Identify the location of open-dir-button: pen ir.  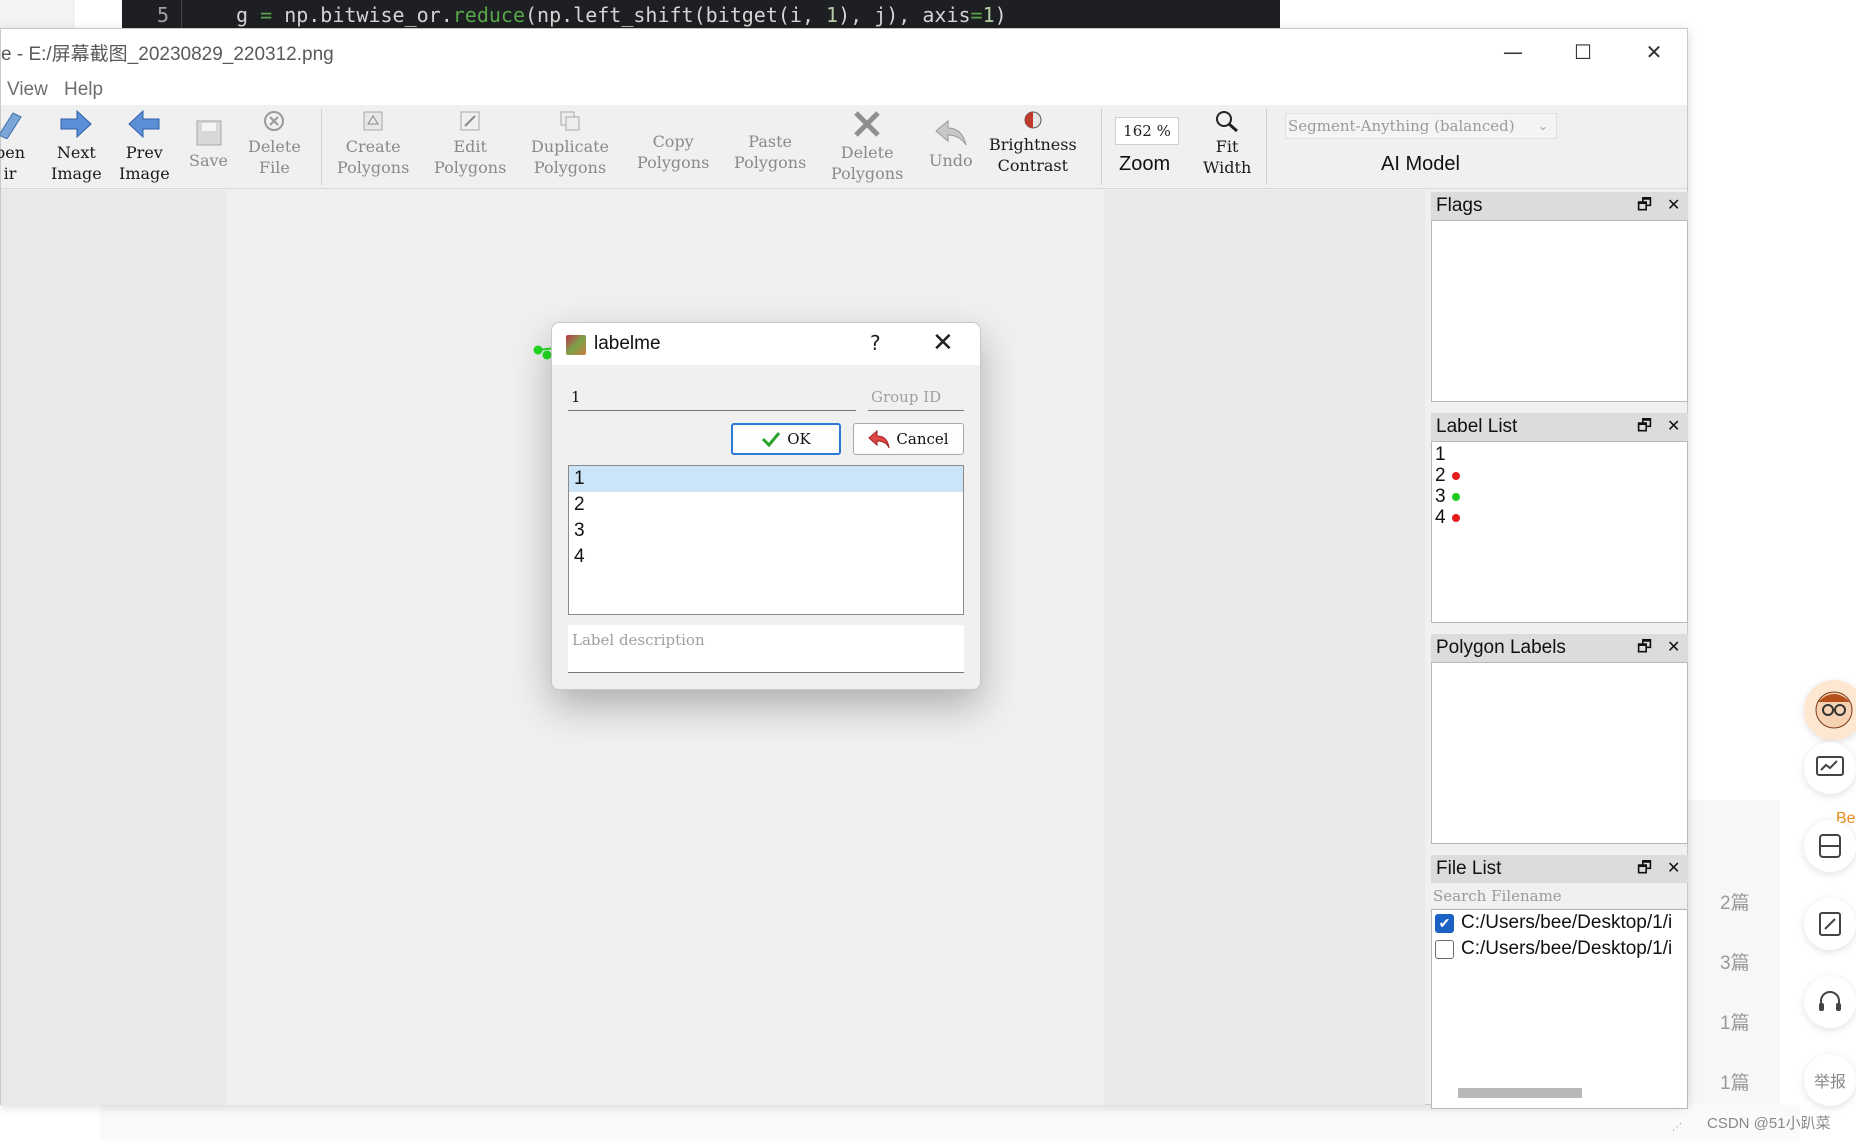
(12, 146).